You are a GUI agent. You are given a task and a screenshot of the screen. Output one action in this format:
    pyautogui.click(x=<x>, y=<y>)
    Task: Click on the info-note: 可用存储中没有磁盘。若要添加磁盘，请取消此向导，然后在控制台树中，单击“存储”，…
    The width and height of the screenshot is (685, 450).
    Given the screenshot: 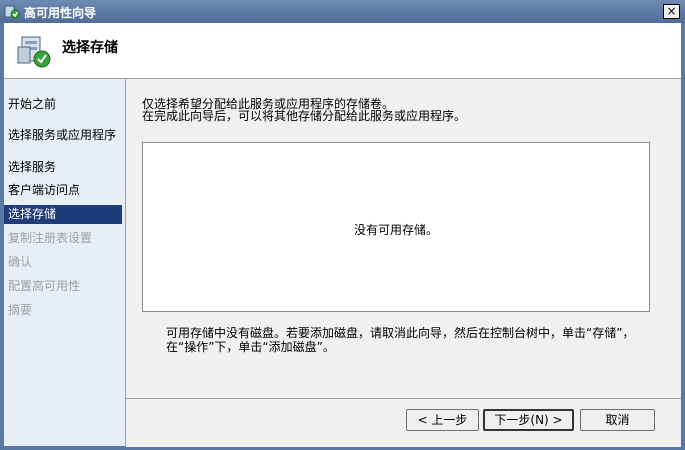 What is the action you would take?
    pyautogui.click(x=400, y=340)
    